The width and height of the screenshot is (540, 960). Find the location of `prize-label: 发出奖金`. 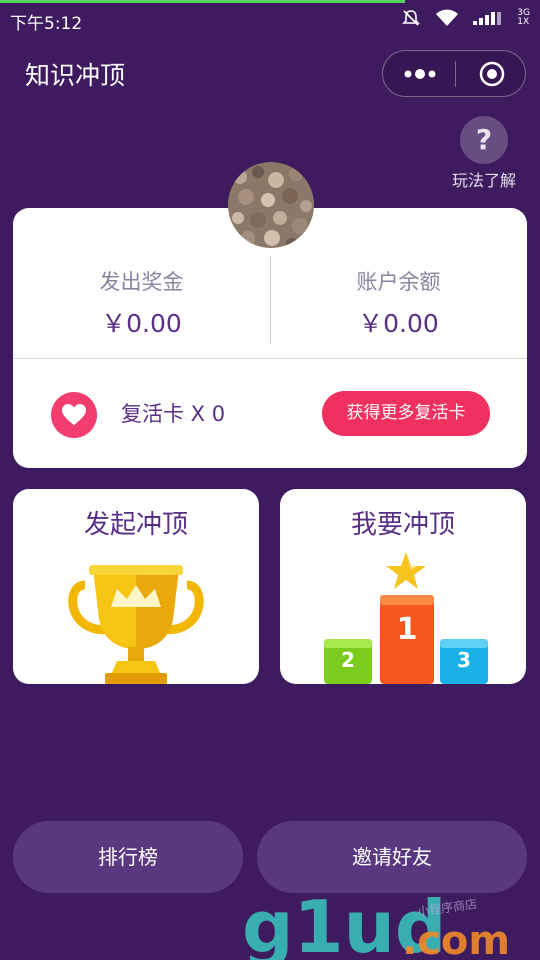

prize-label: 发出奖金 is located at coordinates (141, 282).